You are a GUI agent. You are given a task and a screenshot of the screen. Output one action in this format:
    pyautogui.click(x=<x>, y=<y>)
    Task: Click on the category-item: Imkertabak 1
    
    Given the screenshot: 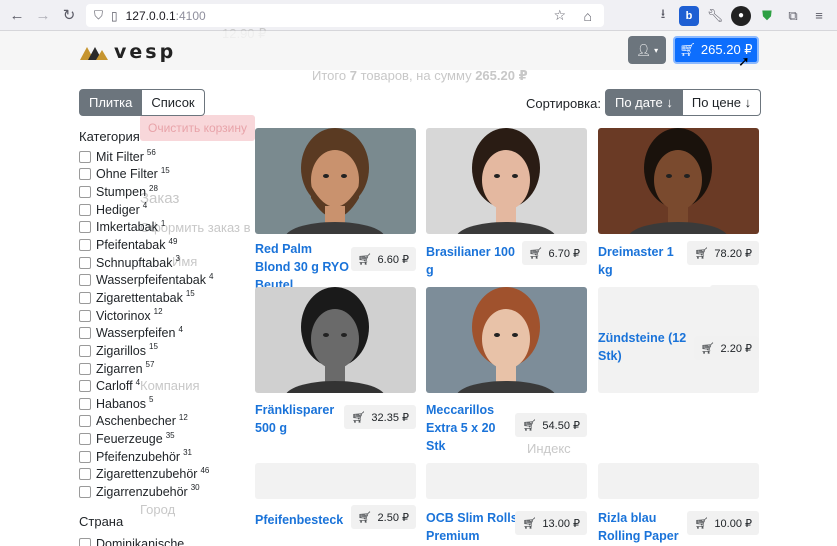 What is the action you would take?
    pyautogui.click(x=164, y=228)
    